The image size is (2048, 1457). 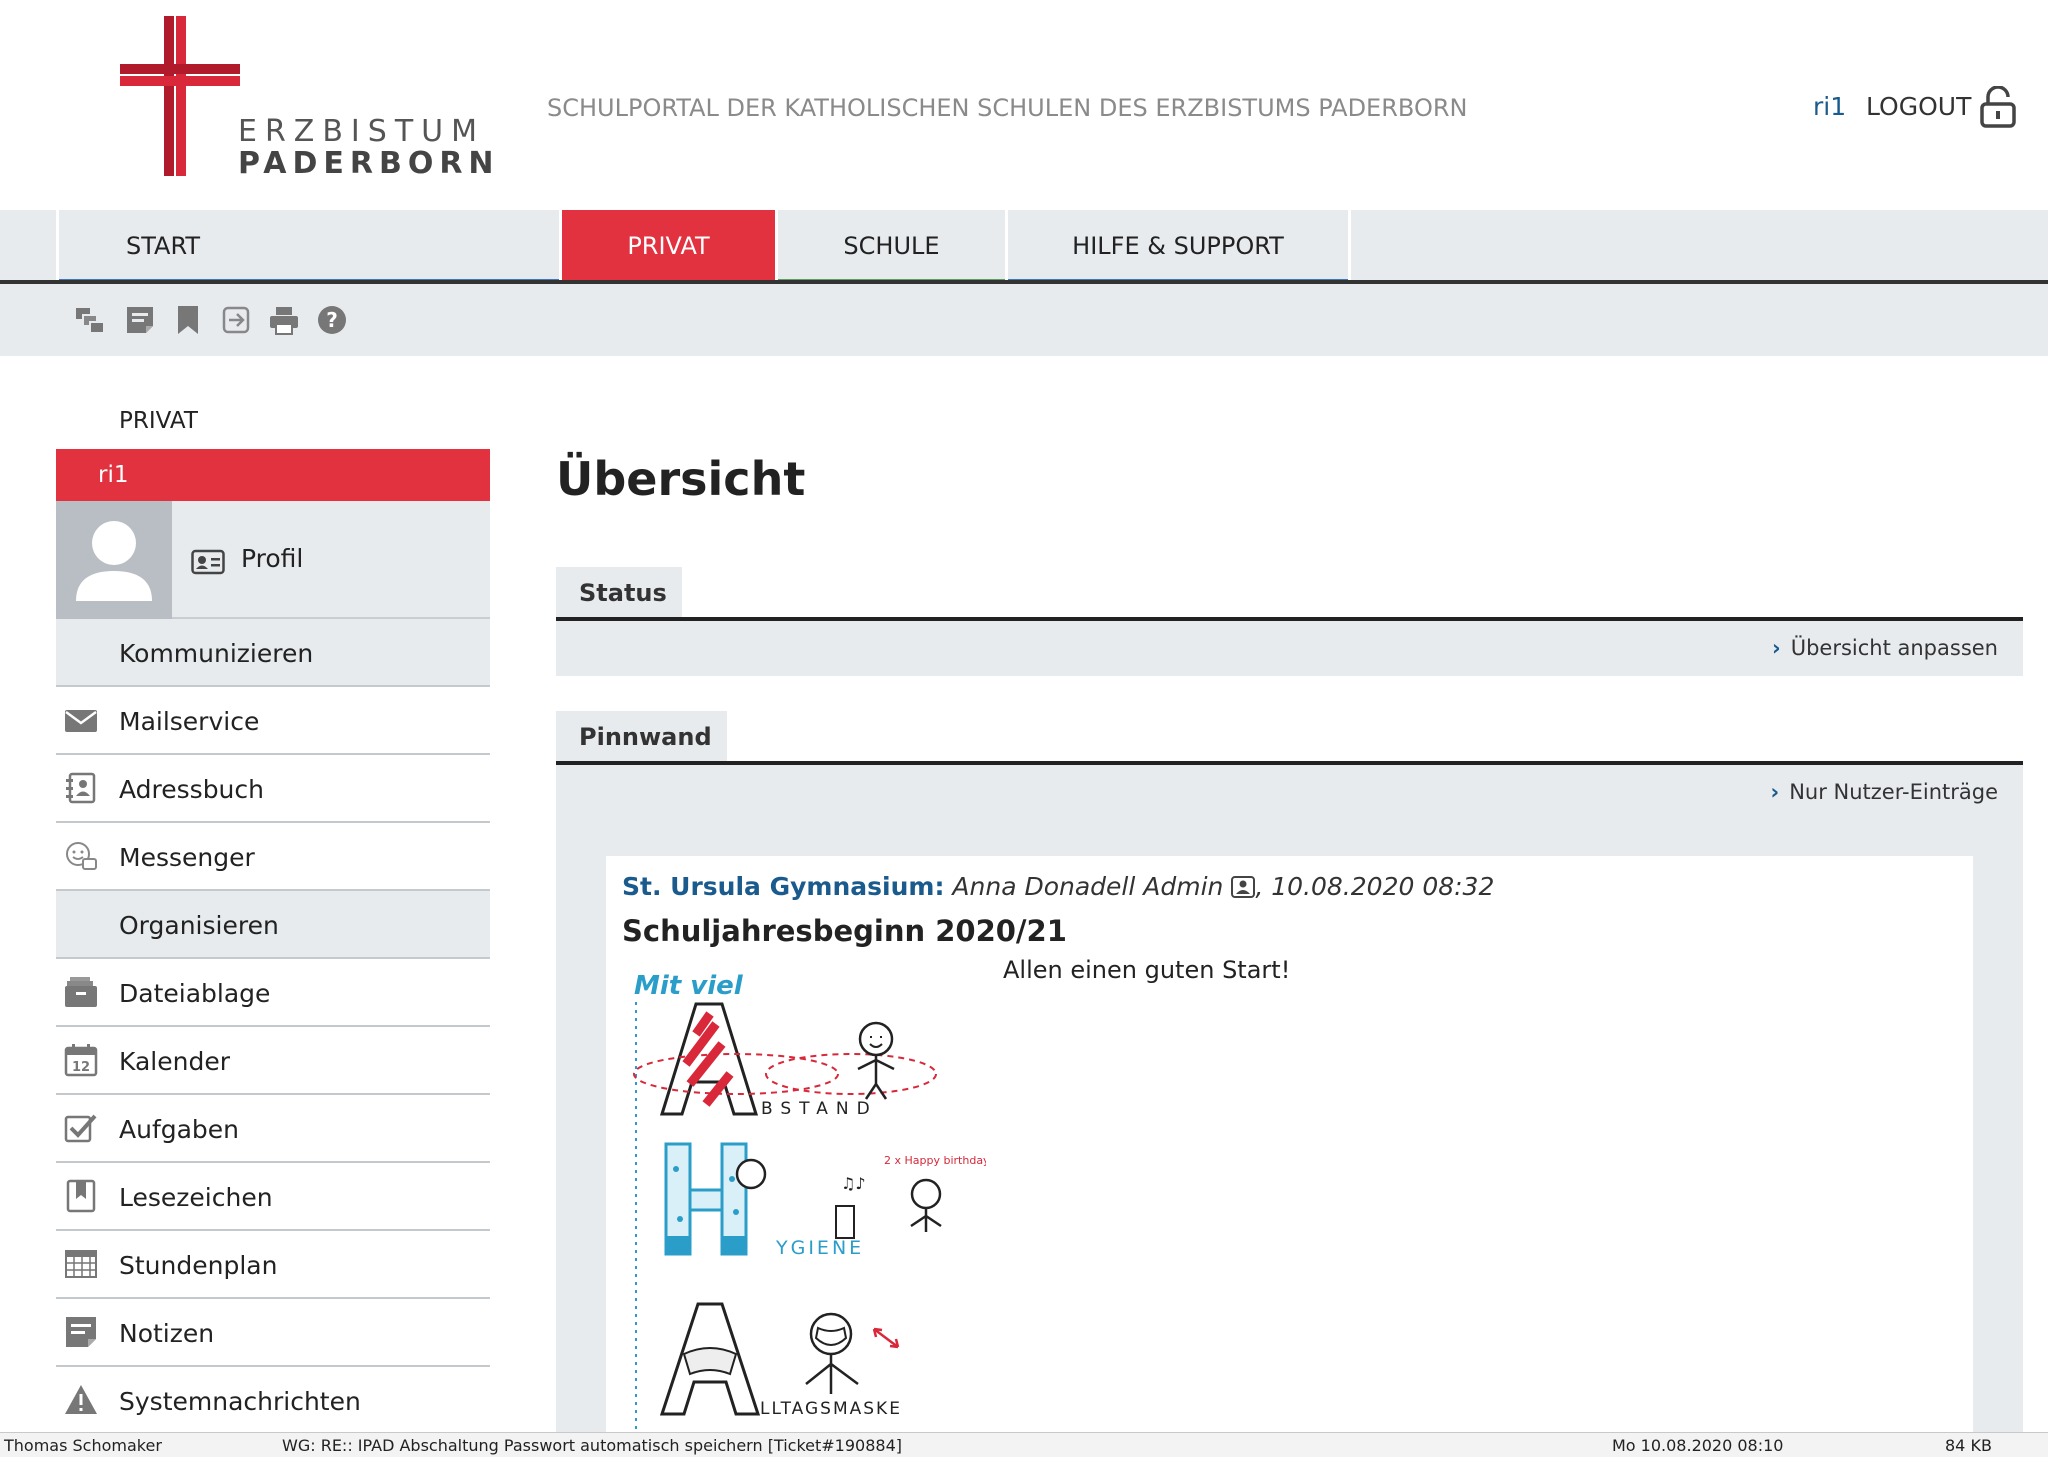 I want to click on sidebar-item-profil: Profil, so click(x=273, y=560).